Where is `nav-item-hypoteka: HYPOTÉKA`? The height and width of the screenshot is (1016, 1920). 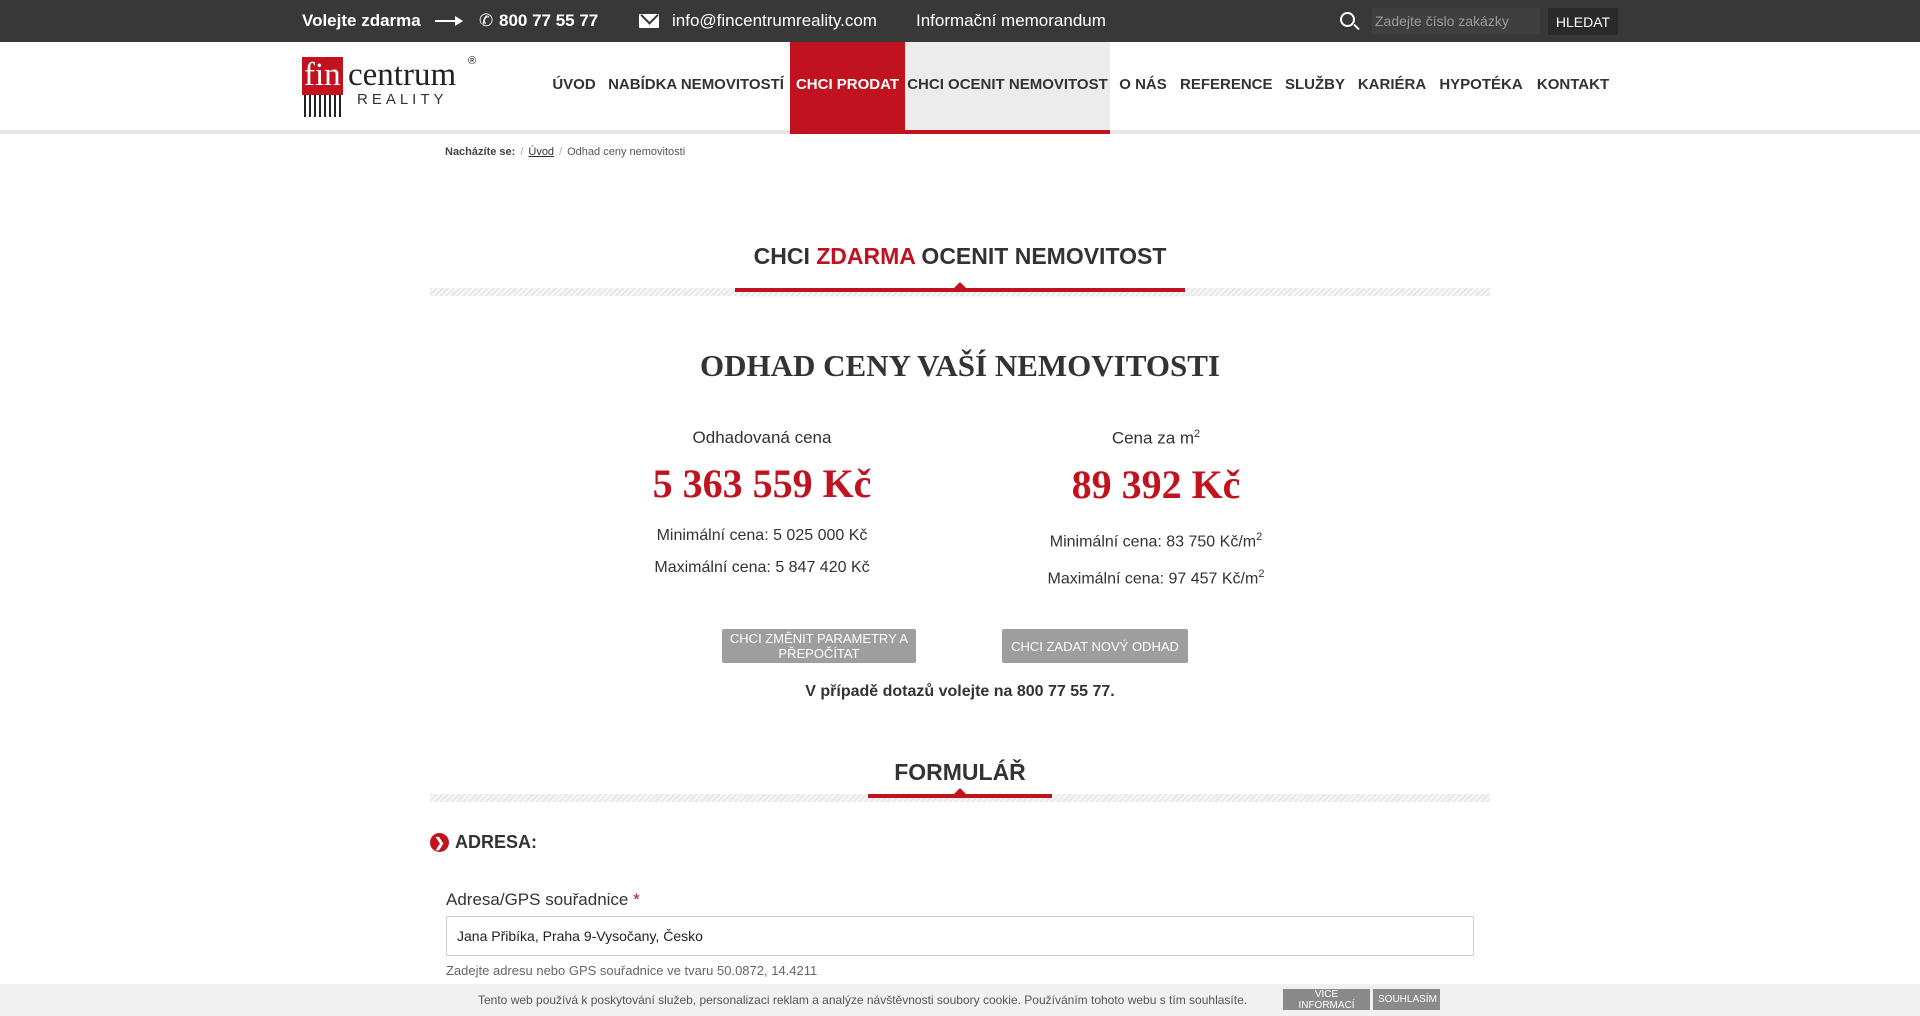 nav-item-hypoteka: HYPOTÉKA is located at coordinates (1481, 88).